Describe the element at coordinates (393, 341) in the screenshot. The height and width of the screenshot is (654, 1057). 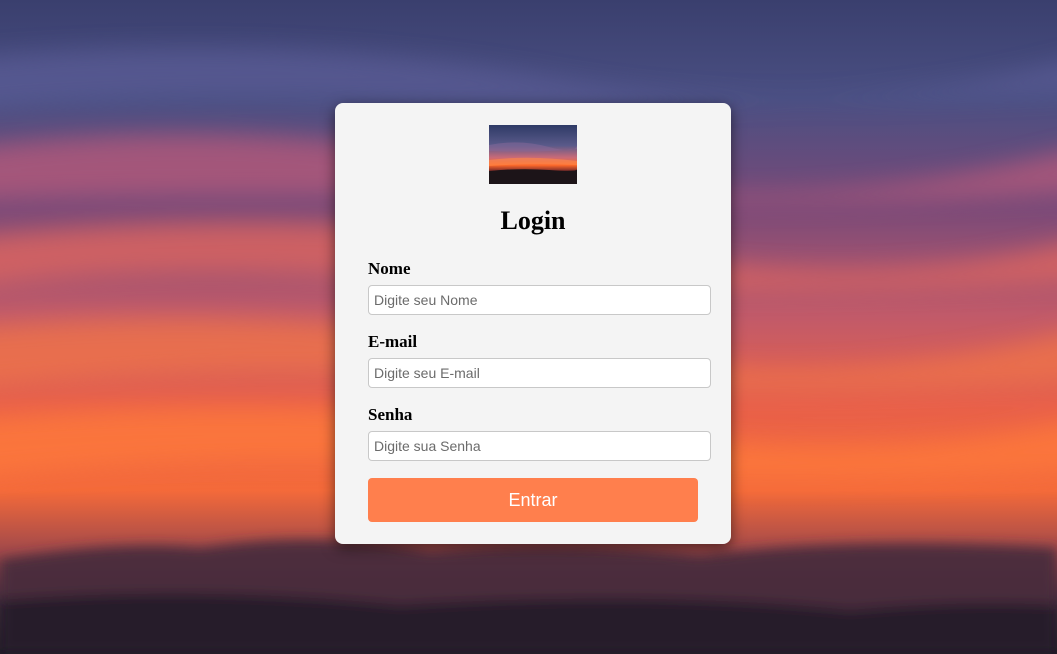
I see `email-label: E-mail` at that location.